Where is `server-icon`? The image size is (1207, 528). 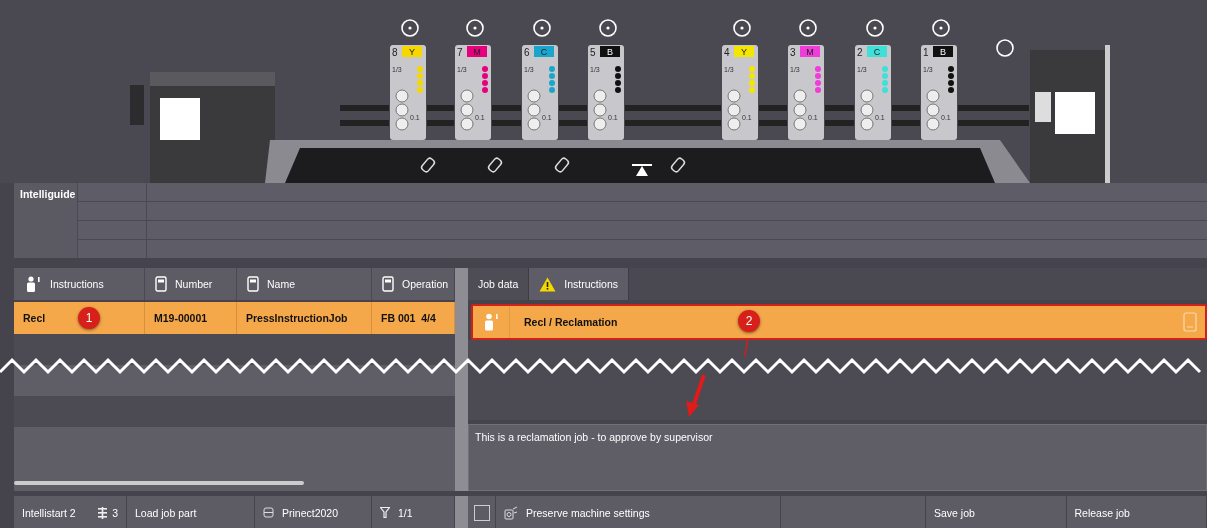
server-icon is located at coordinates (268, 512).